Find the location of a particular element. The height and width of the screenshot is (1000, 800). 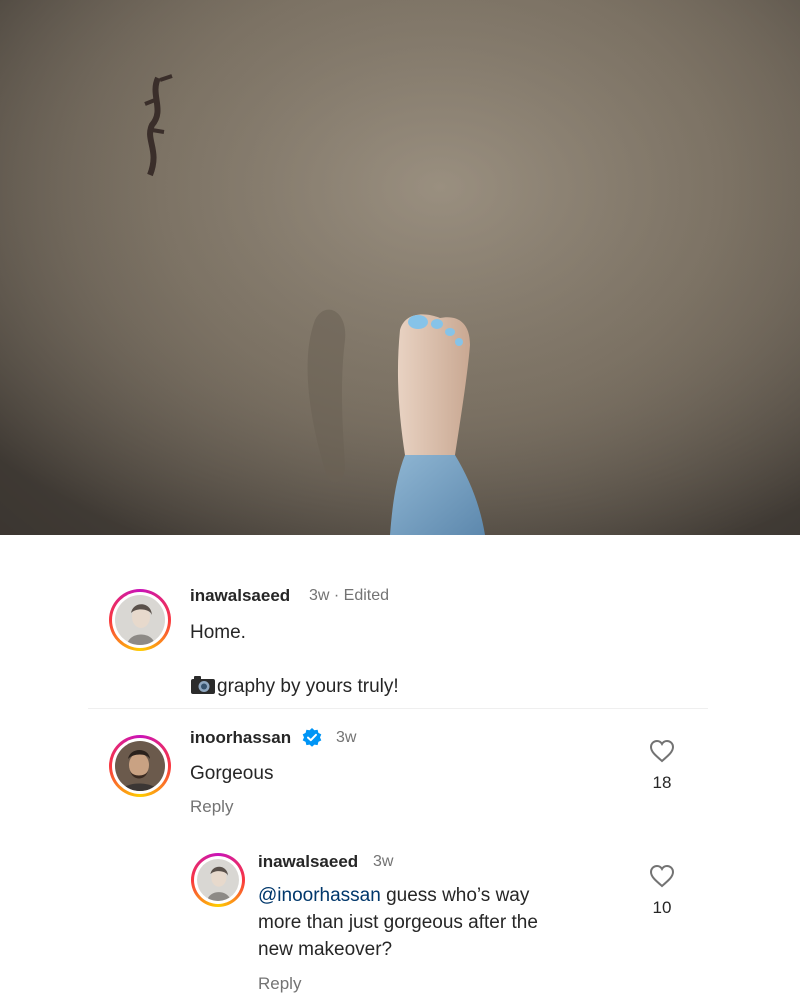

reply-time: 3w is located at coordinates (383, 861).